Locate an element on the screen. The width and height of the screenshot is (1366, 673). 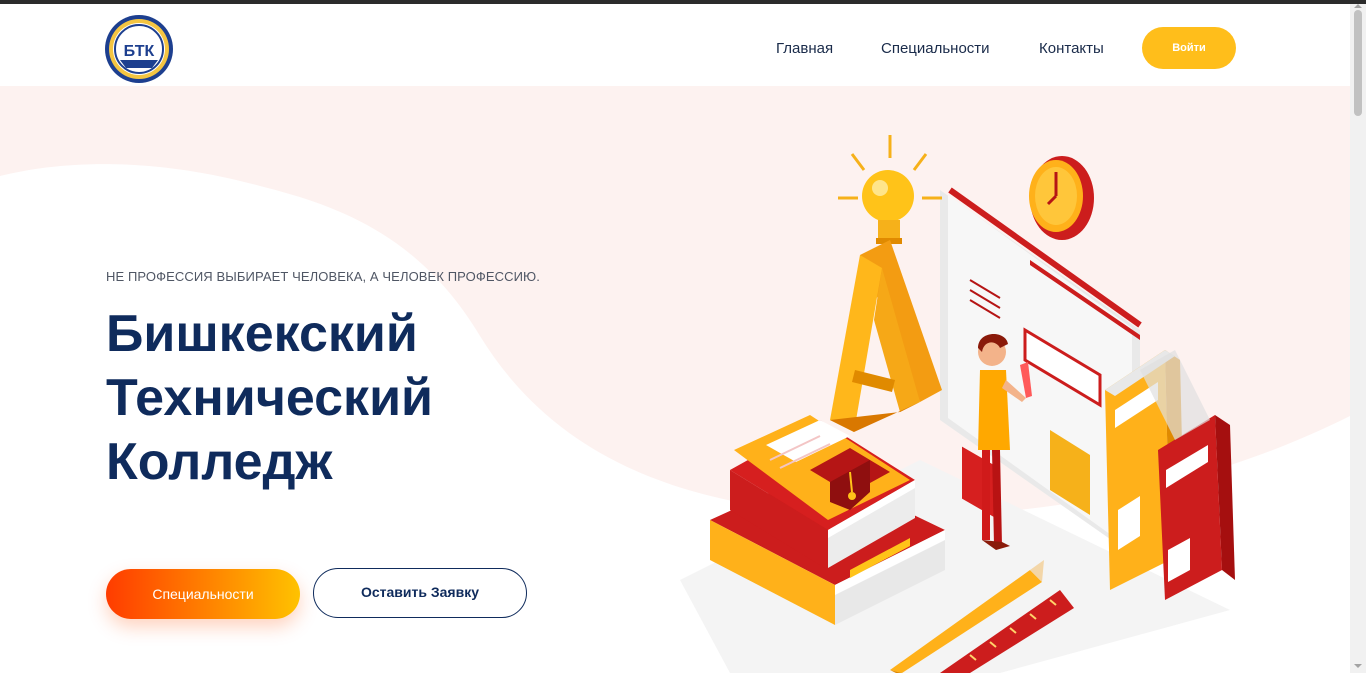
scroll-down-arrow-icon is located at coordinates (1358, 666).